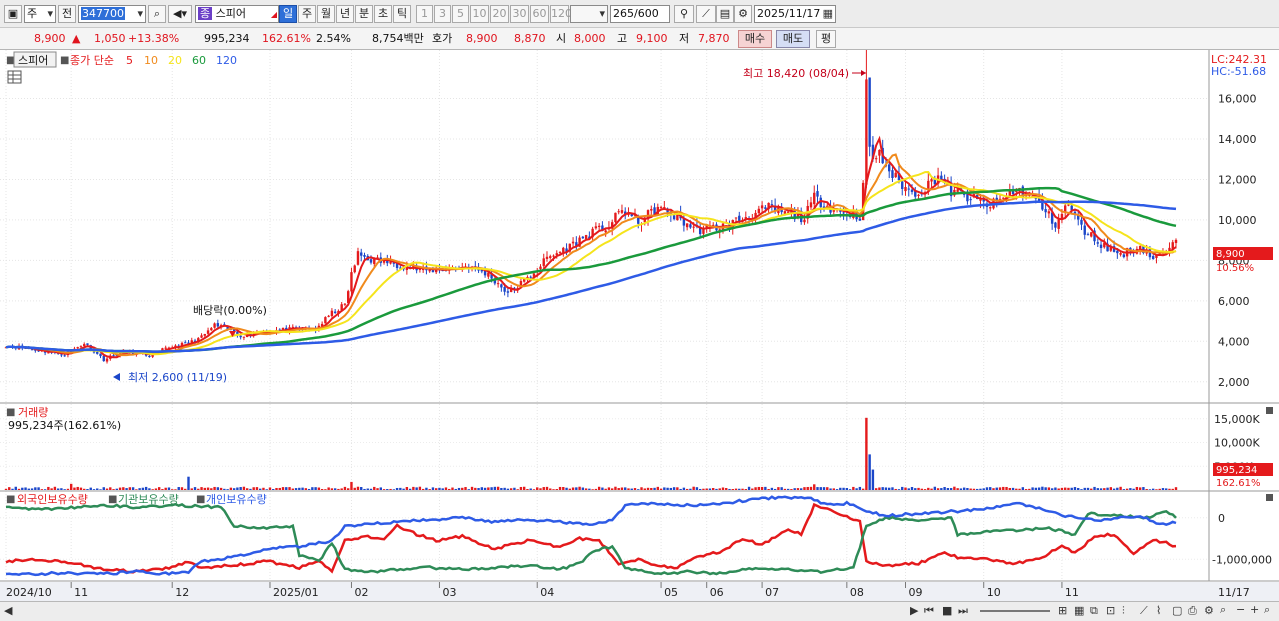  I want to click on interval-60-button: 60, so click(539, 14).